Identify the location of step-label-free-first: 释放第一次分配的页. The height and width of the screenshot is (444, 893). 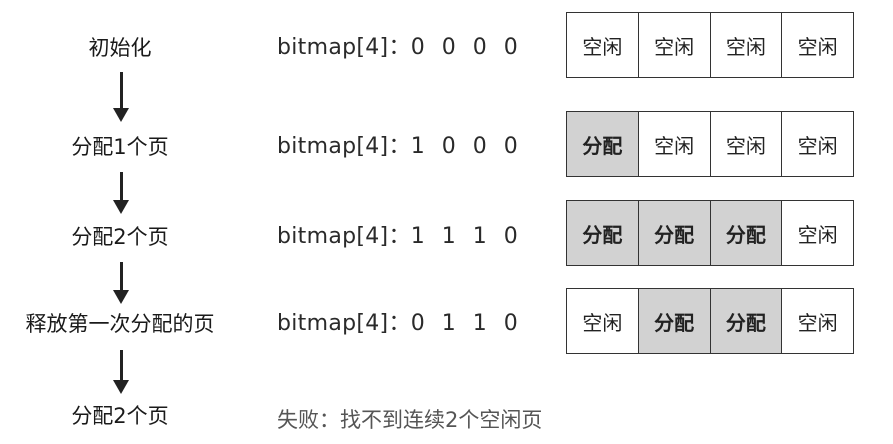
(120, 324).